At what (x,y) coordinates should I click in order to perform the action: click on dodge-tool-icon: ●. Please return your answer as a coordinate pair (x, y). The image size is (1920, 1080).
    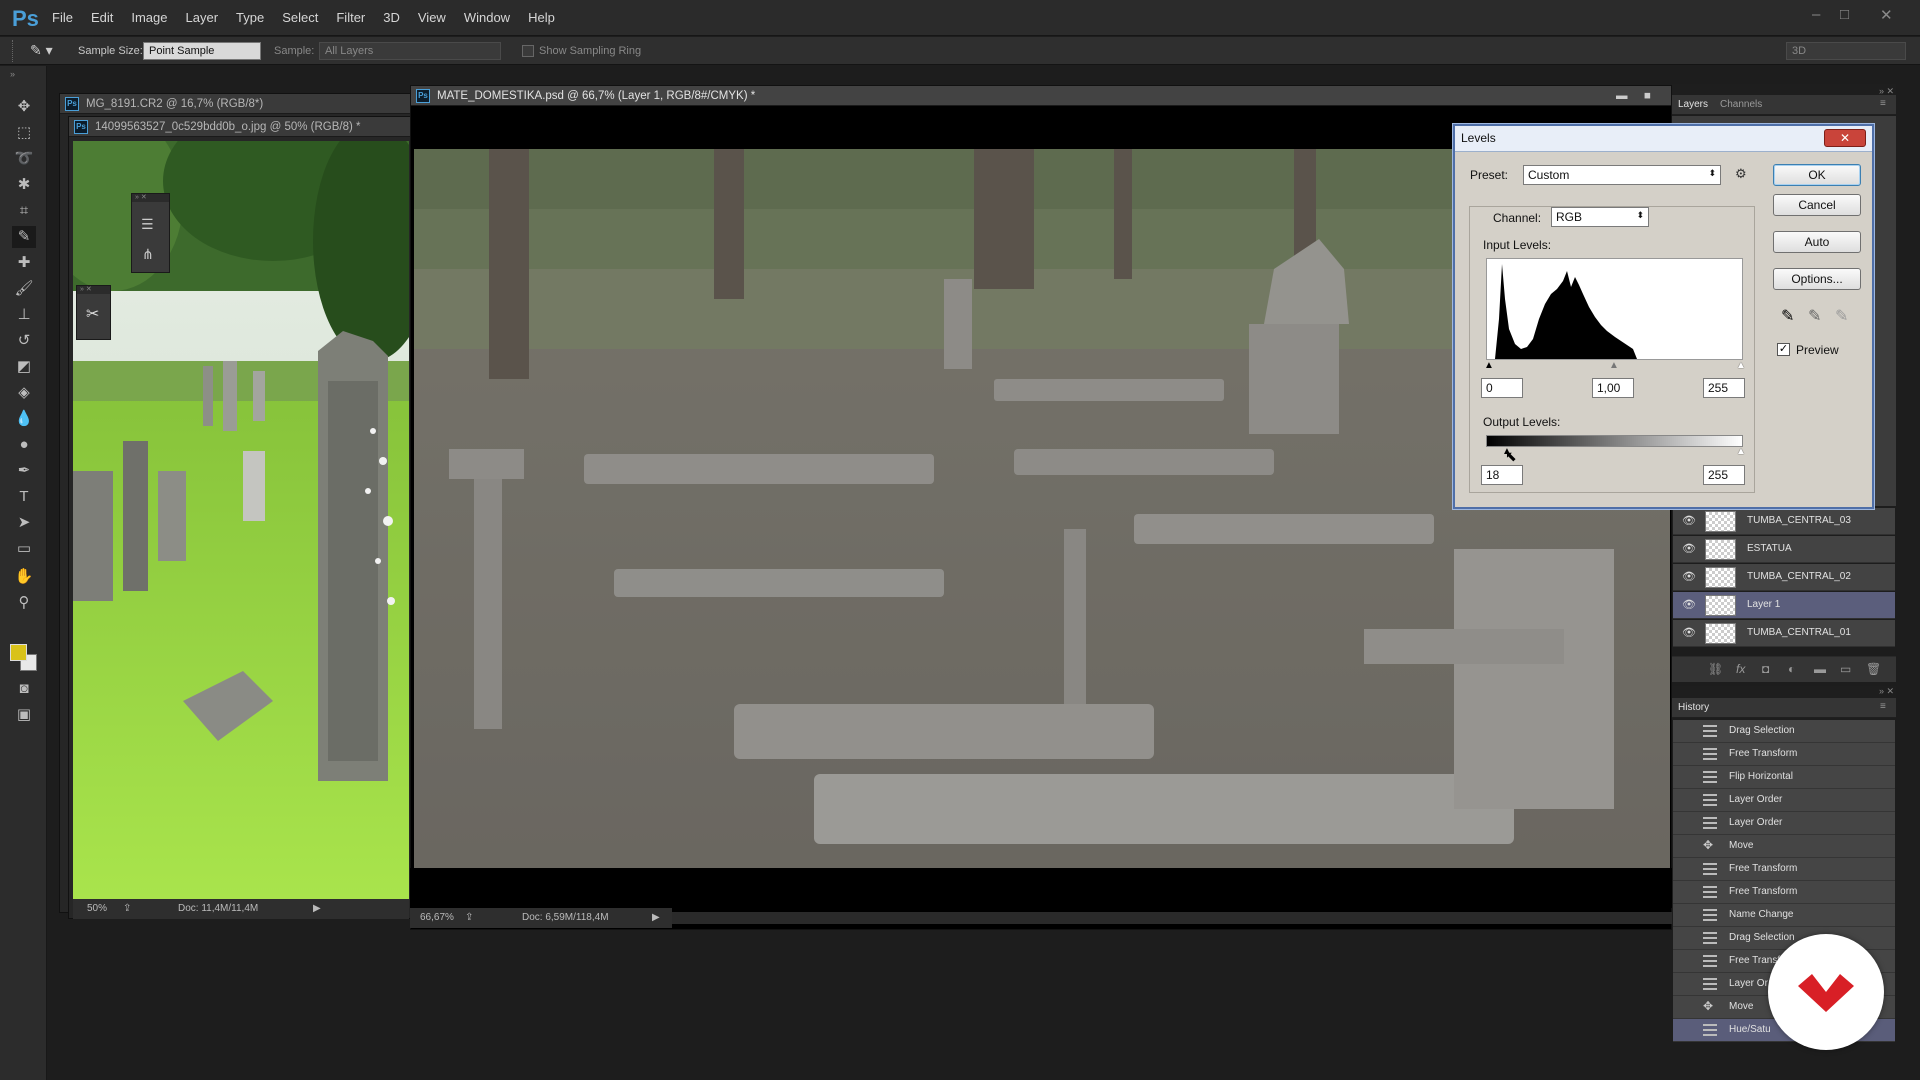
    Looking at the image, I should click on (24, 445).